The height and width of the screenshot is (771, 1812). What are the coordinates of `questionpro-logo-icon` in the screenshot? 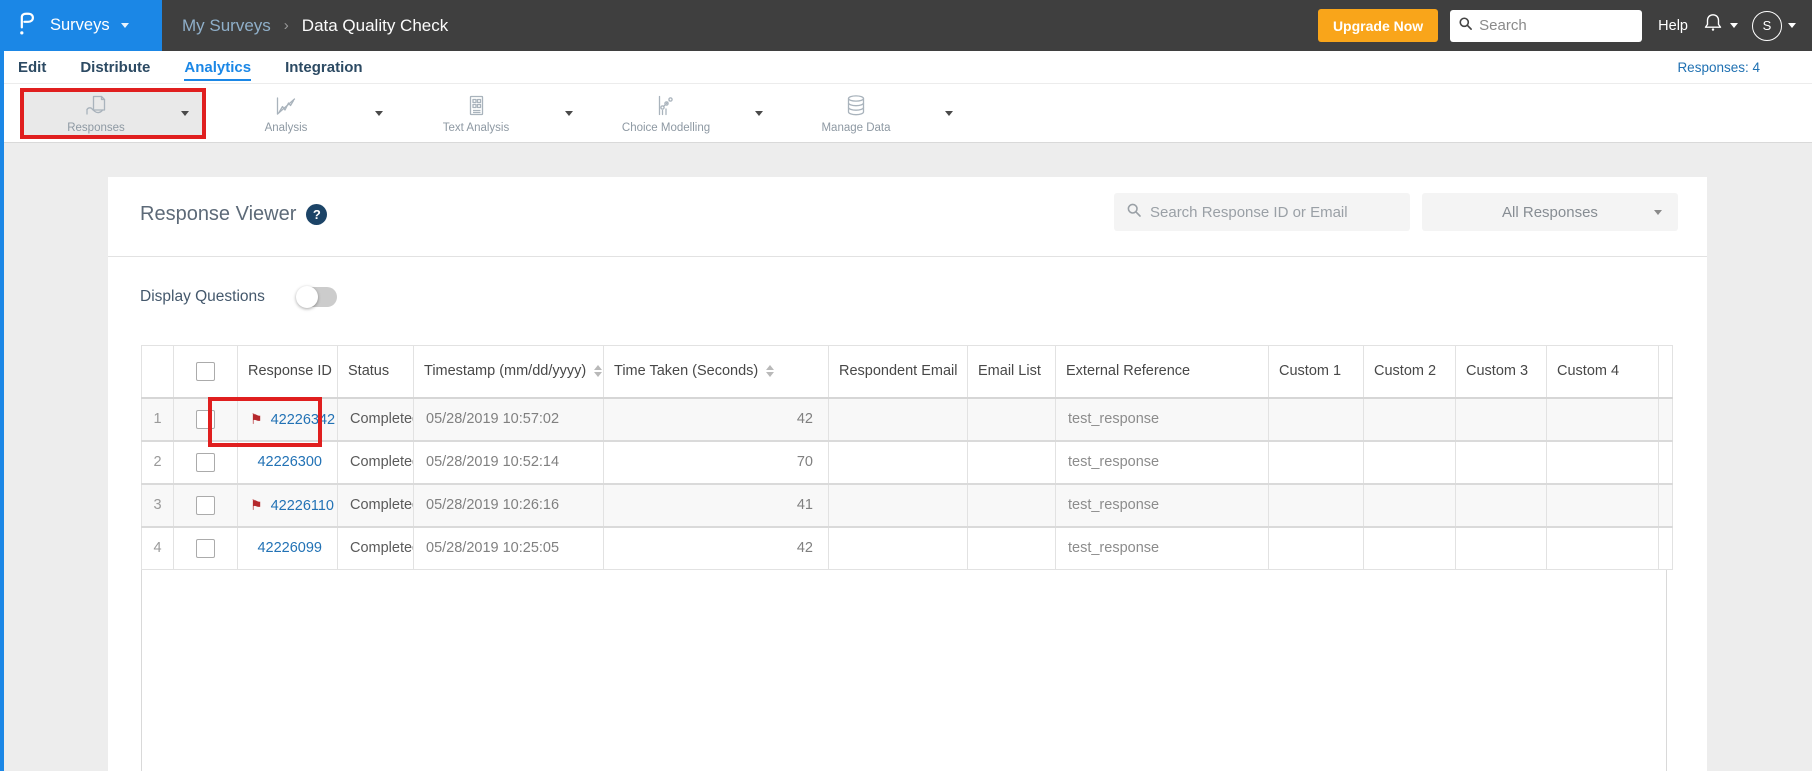 It's located at (26, 26).